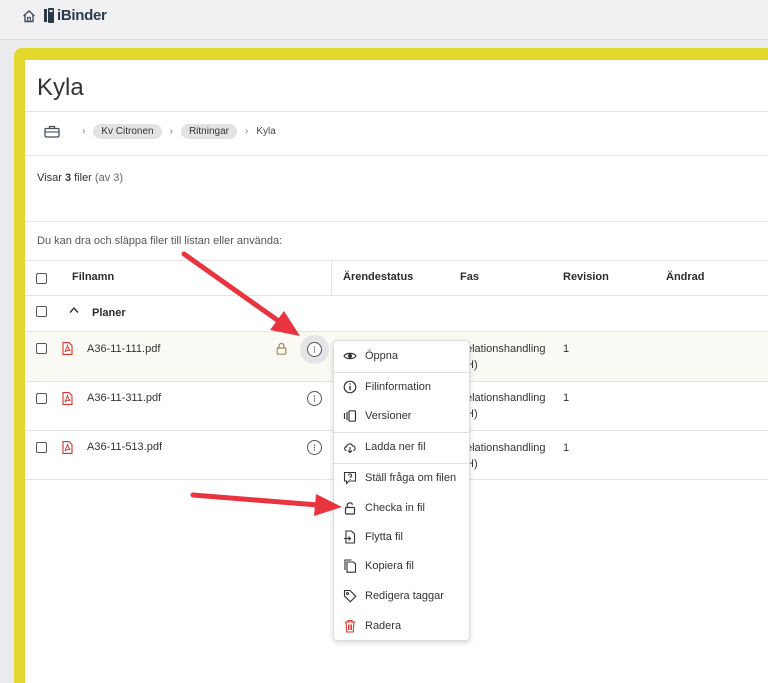 The image size is (768, 683). I want to click on column-divider, so click(331, 278).